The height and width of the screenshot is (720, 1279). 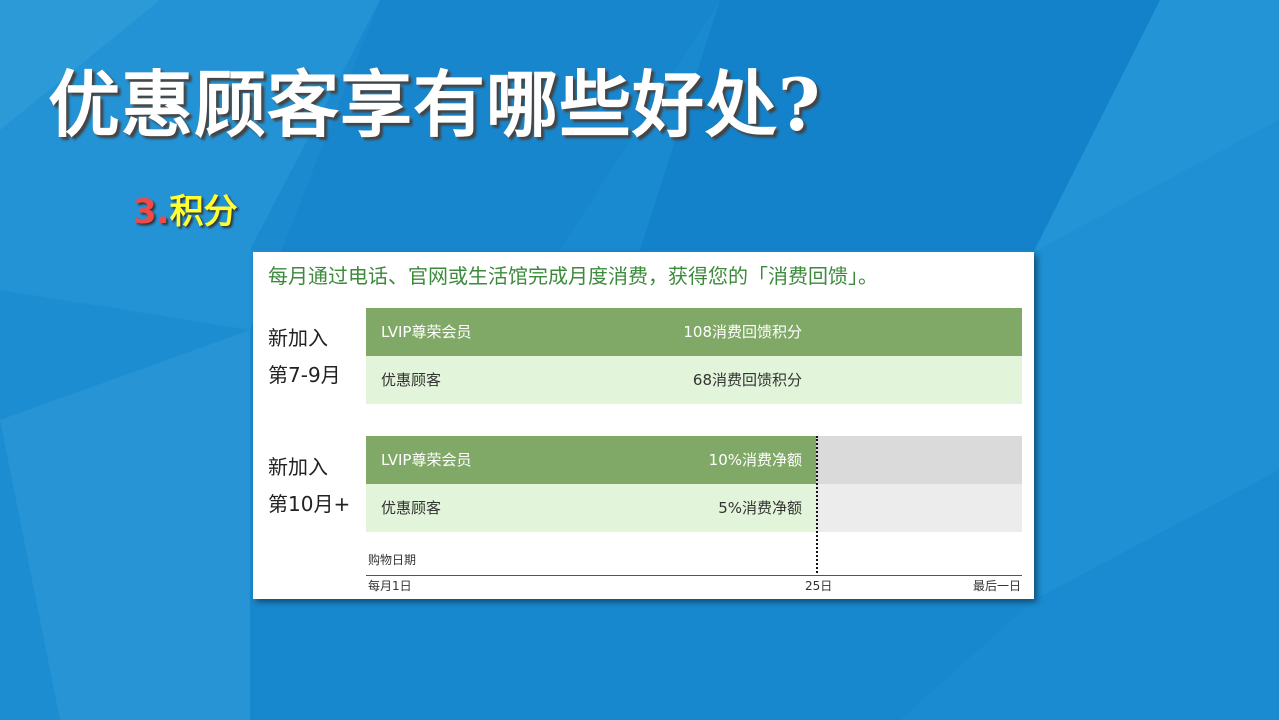 What do you see at coordinates (304, 357) in the screenshot?
I see `group-label-months-7-9: 新加入 第7-9月` at bounding box center [304, 357].